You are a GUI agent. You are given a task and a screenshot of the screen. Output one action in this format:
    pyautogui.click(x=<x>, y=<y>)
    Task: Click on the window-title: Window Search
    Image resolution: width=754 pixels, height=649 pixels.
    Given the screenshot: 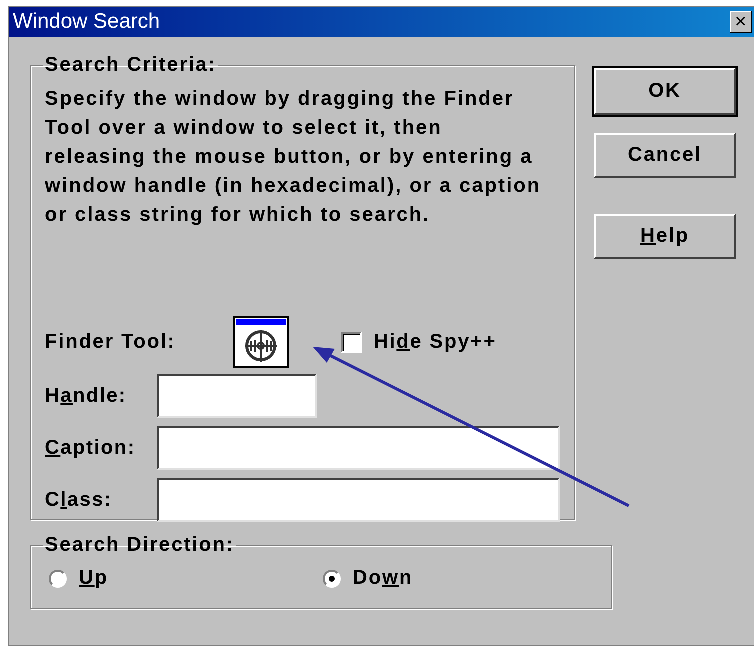 What is the action you would take?
    pyautogui.click(x=86, y=22)
    